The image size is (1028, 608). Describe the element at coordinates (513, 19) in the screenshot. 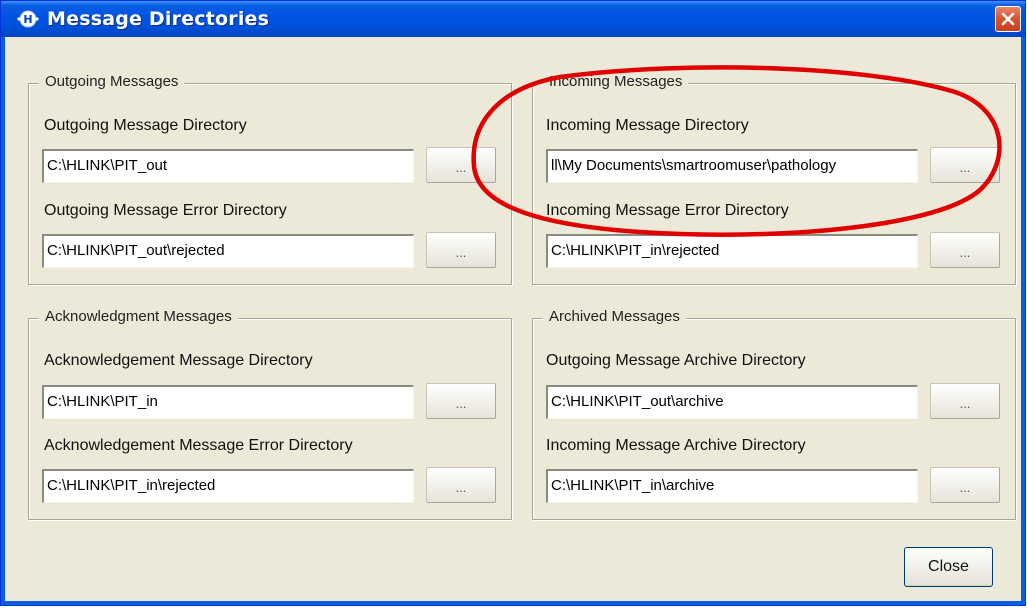

I see `title-bar: H Message Directories` at that location.